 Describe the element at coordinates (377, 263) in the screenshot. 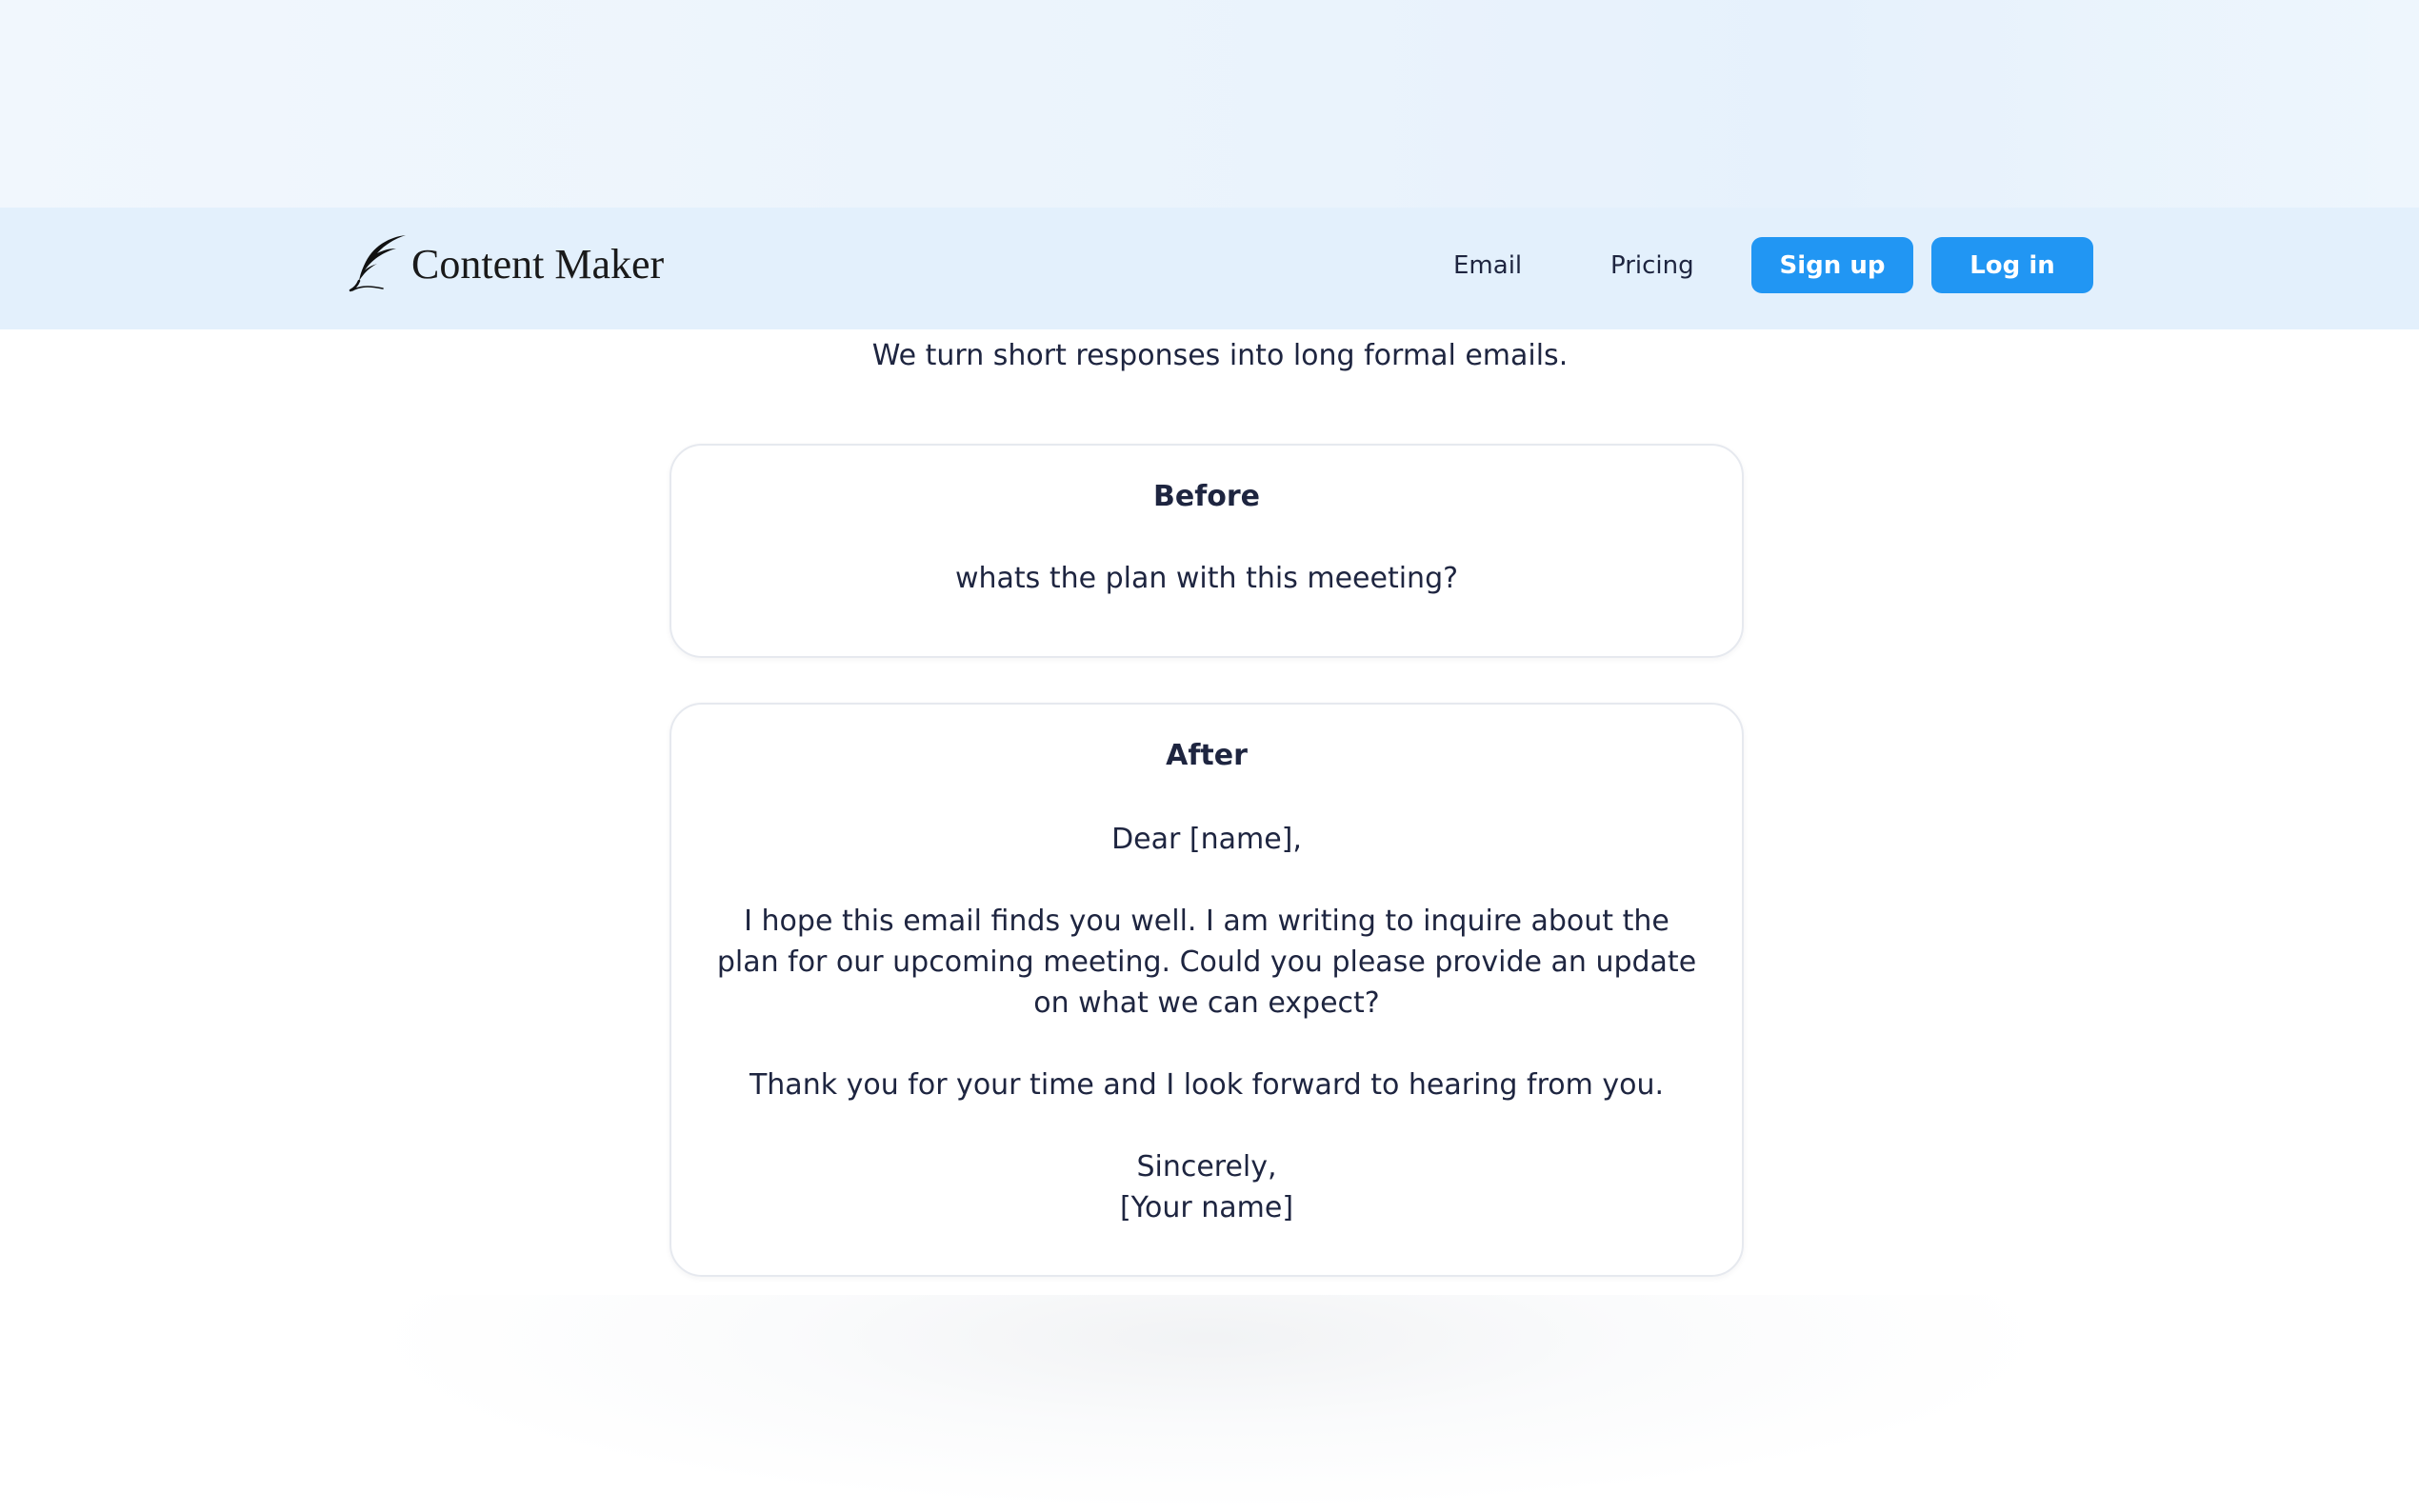

I see `quill-feather-icon` at that location.